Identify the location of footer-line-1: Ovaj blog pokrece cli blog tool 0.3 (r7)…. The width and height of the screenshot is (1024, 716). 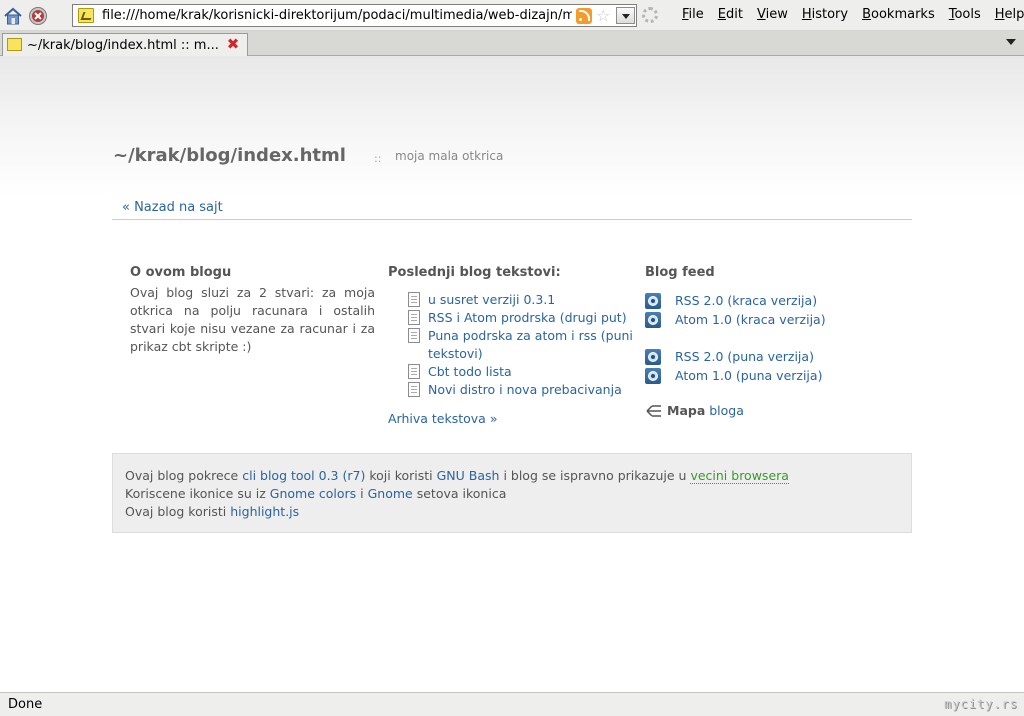
(512, 476).